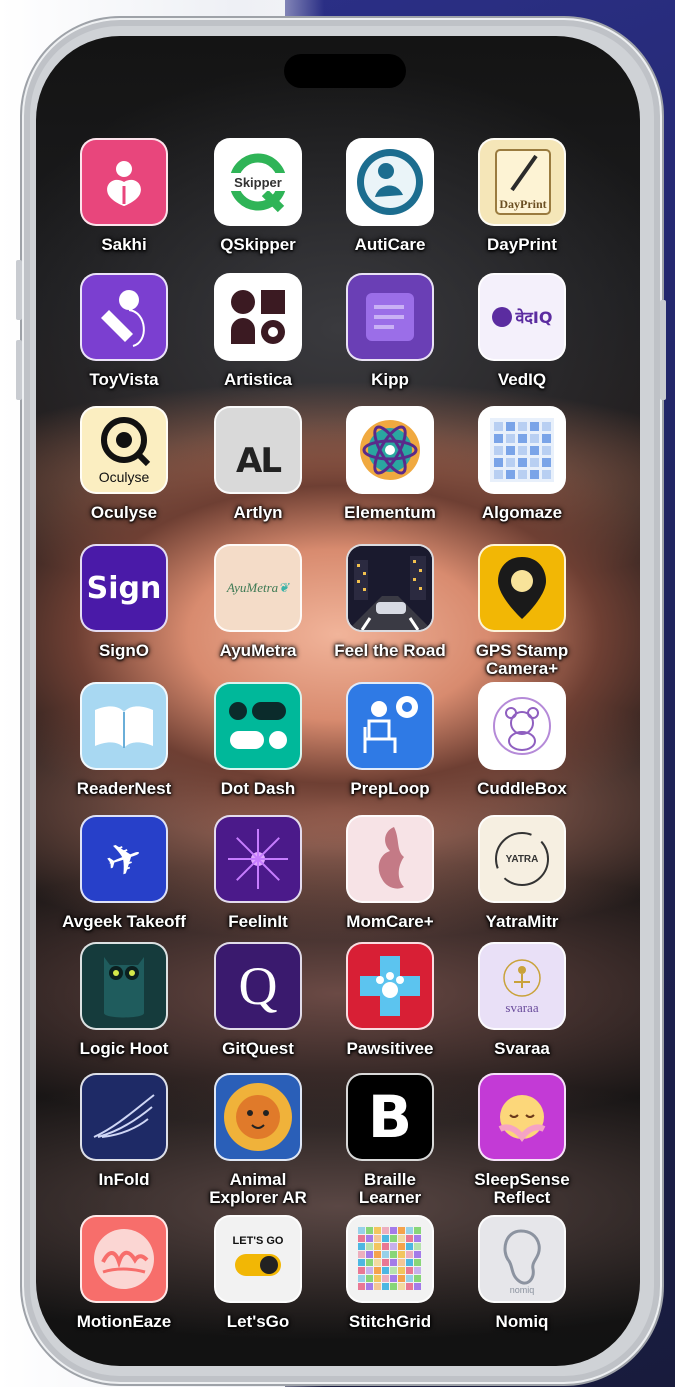  I want to click on app-label: Animal Explorer AR, so click(258, 1188).